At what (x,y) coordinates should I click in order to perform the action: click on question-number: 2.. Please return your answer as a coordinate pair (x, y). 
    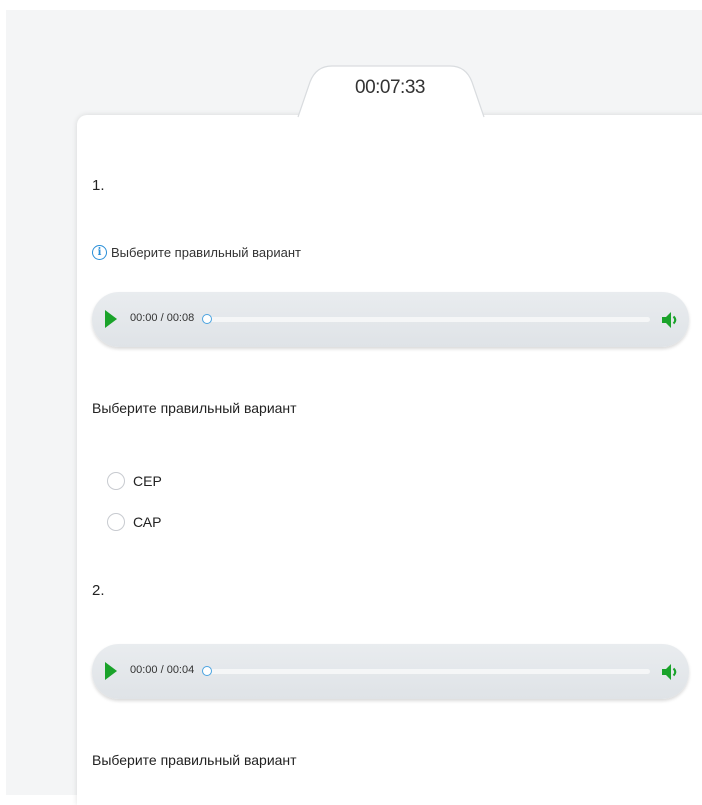
    Looking at the image, I should click on (98, 590).